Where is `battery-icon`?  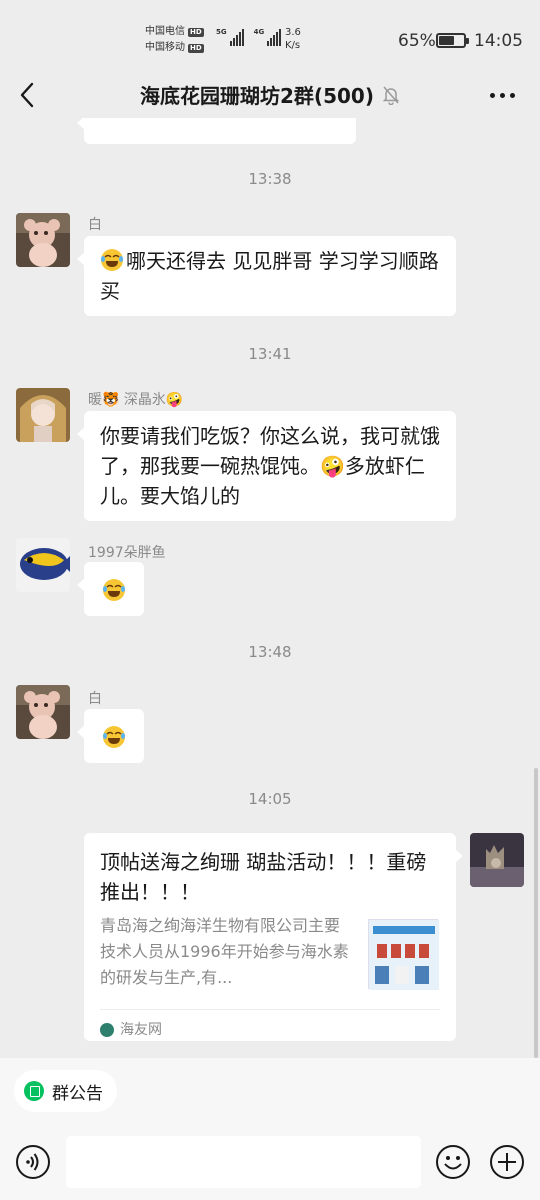
battery-icon is located at coordinates (452, 40).